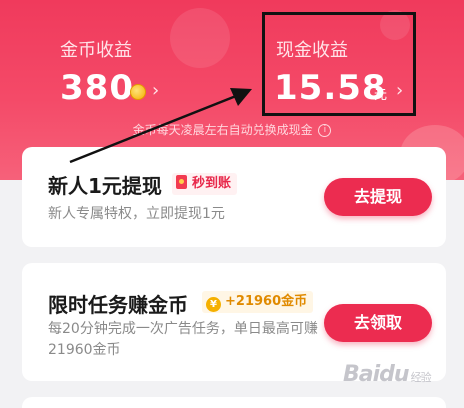  I want to click on yen-coin-icon: ¥, so click(213, 304).